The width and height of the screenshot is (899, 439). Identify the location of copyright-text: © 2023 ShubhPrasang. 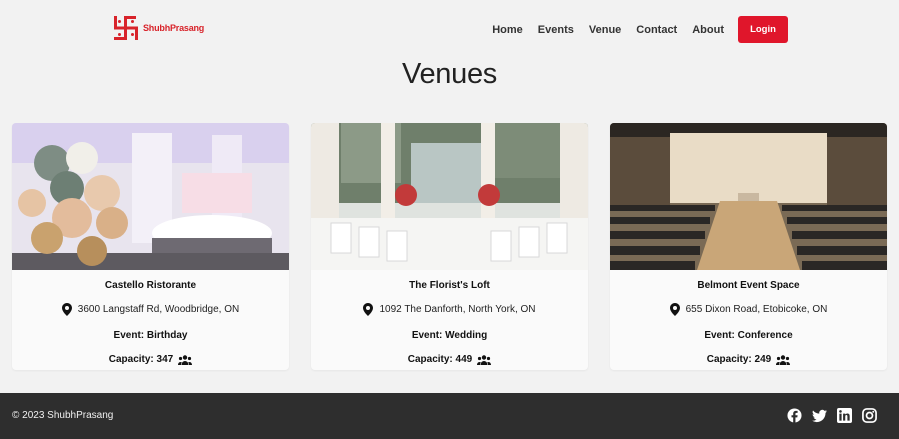
(63, 415).